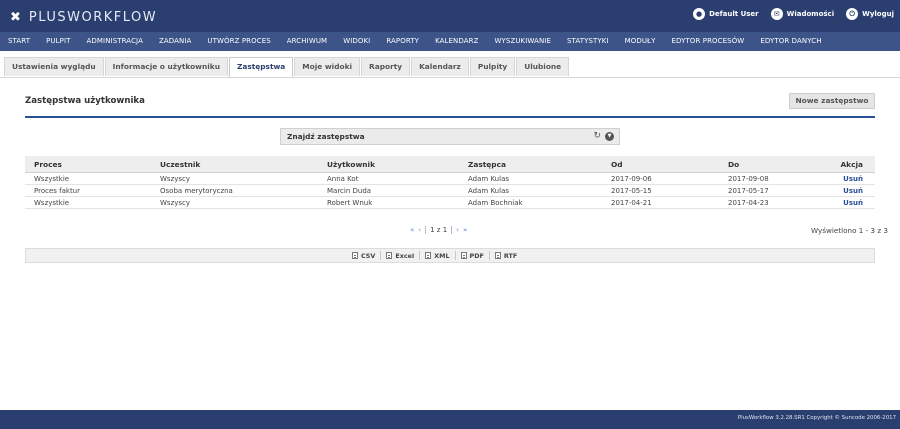 This screenshot has height=429, width=900. I want to click on title-divider, so click(450, 117).